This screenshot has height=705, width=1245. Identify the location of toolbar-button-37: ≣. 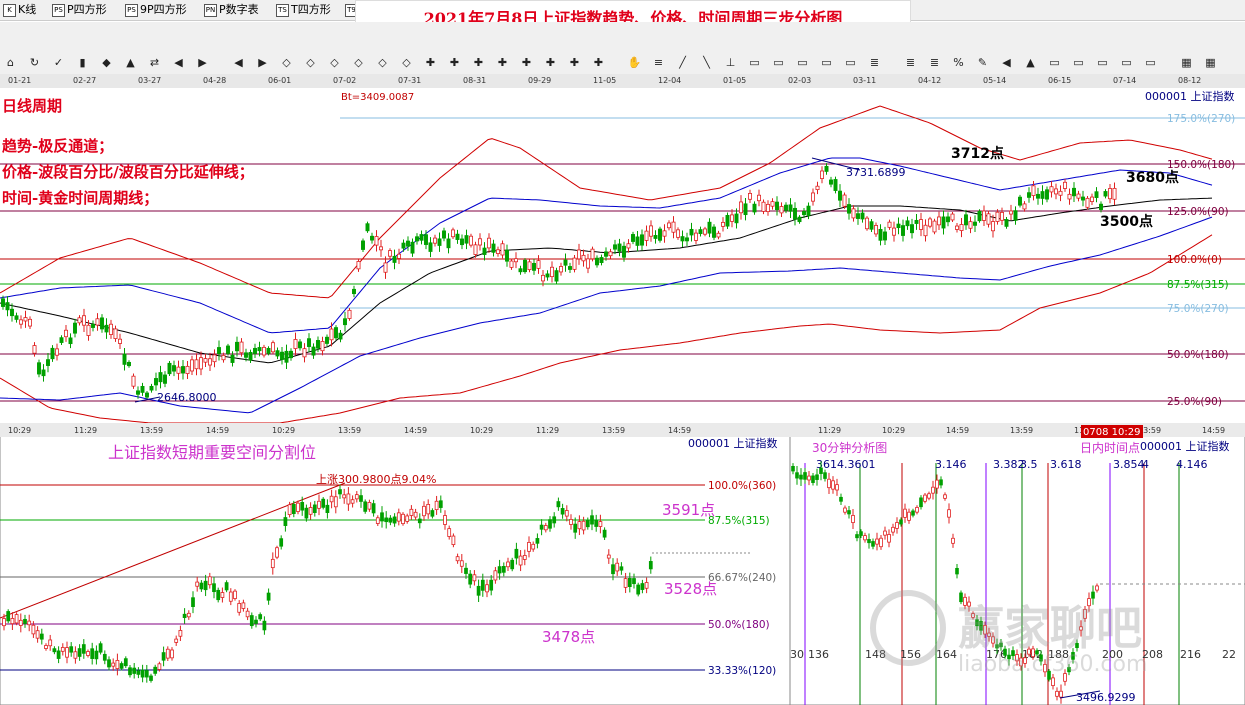
(910, 62).